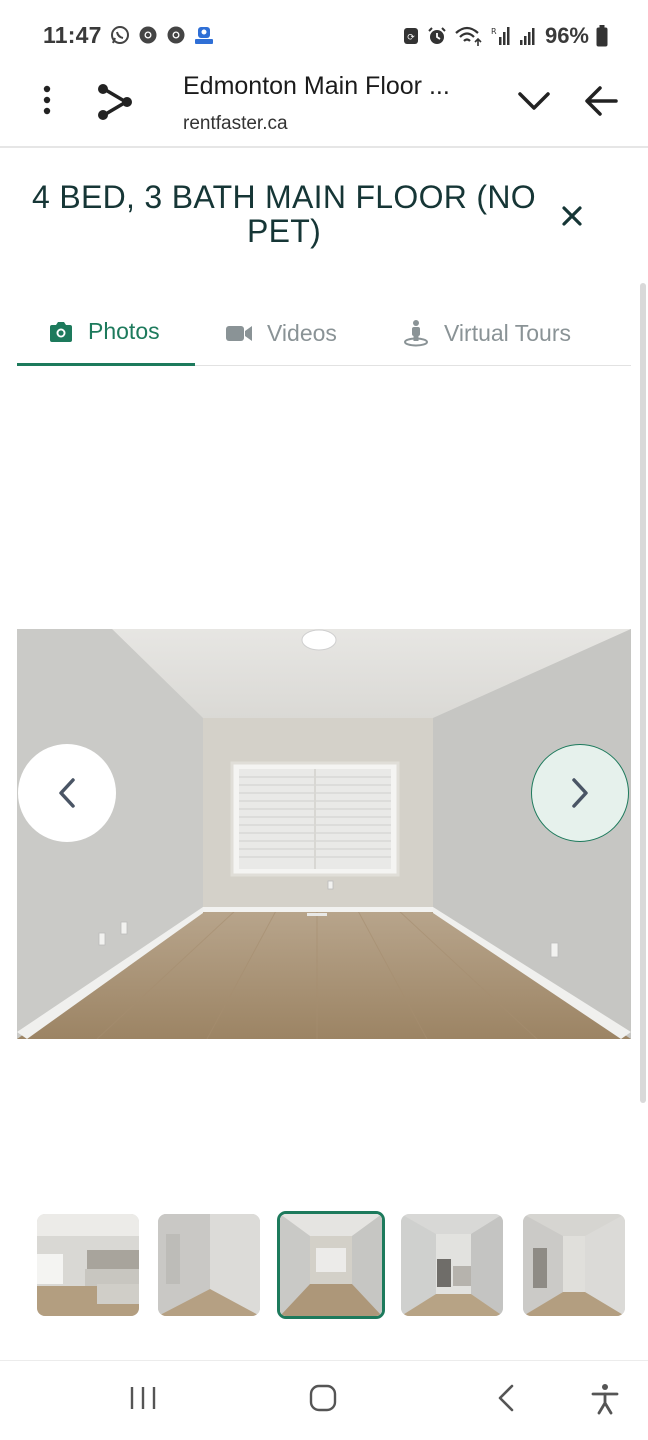 The width and height of the screenshot is (648, 1440). What do you see at coordinates (239, 333) in the screenshot?
I see `video-camera-icon` at bounding box center [239, 333].